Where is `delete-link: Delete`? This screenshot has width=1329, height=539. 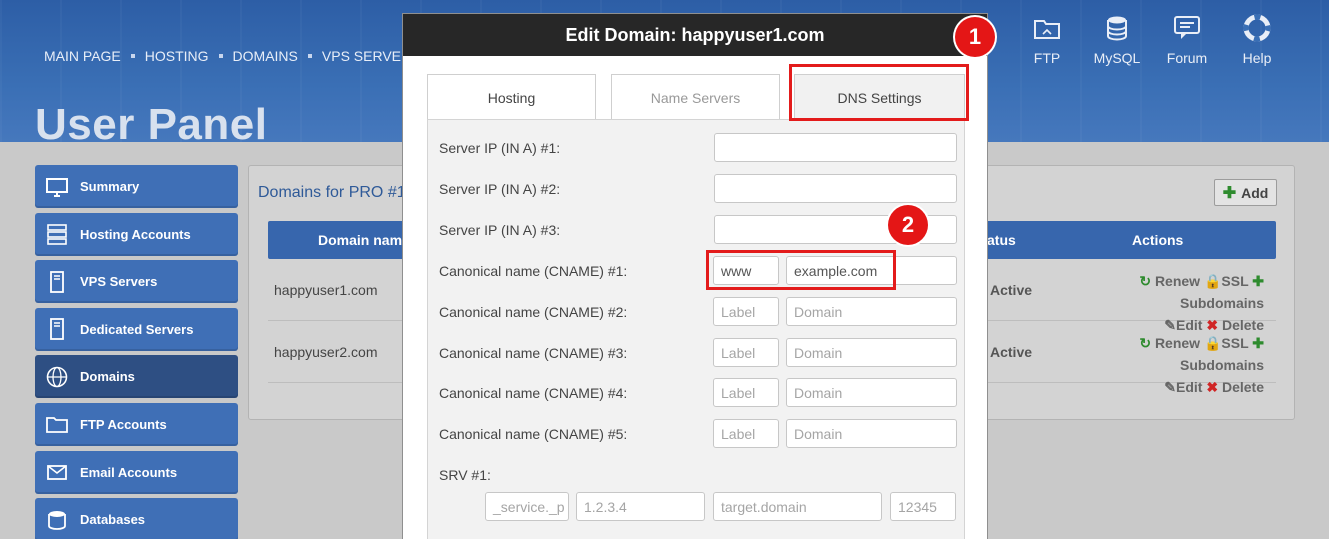
delete-link: Delete is located at coordinates (1243, 387).